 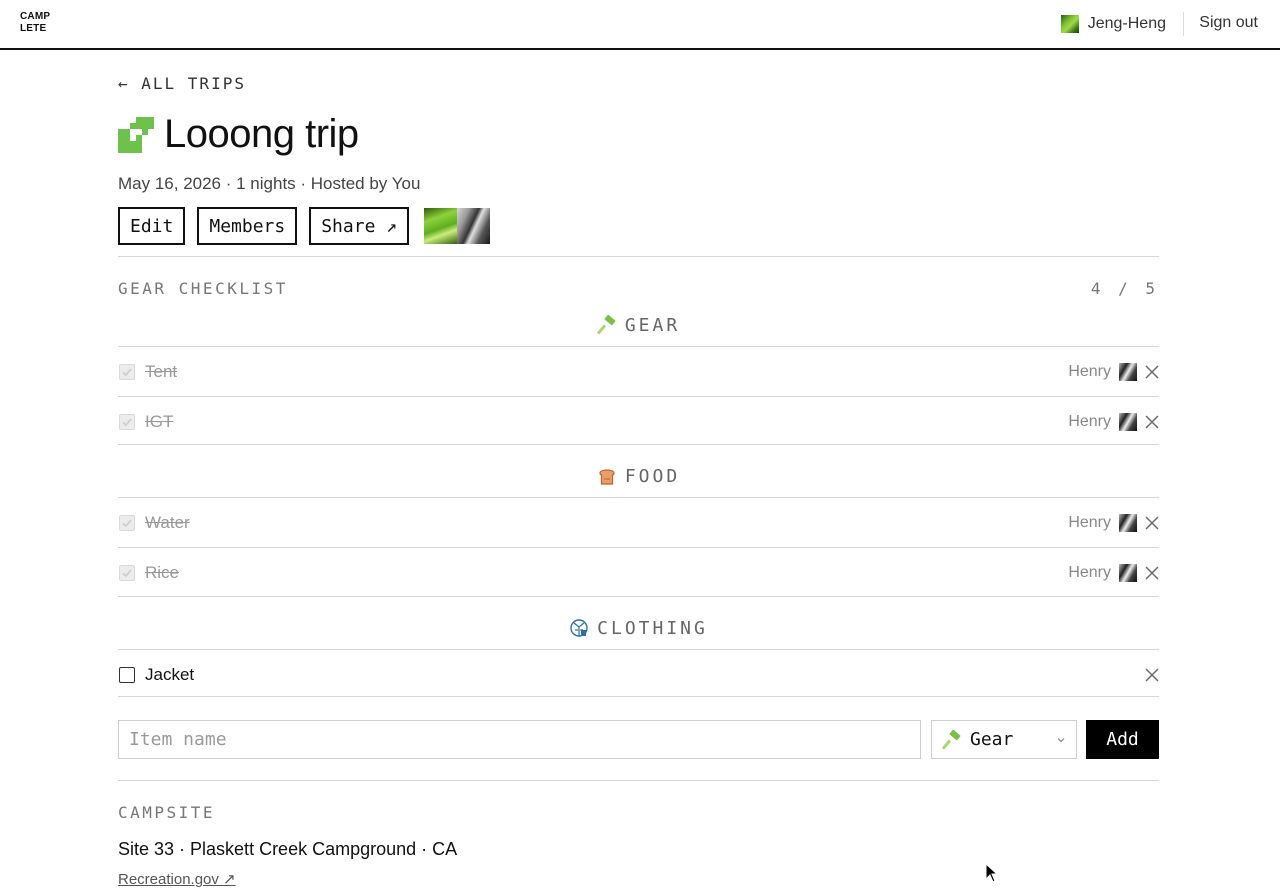 I want to click on campsite-name: Site 33 · Plaskett Creek Campground · CA, so click(x=288, y=849).